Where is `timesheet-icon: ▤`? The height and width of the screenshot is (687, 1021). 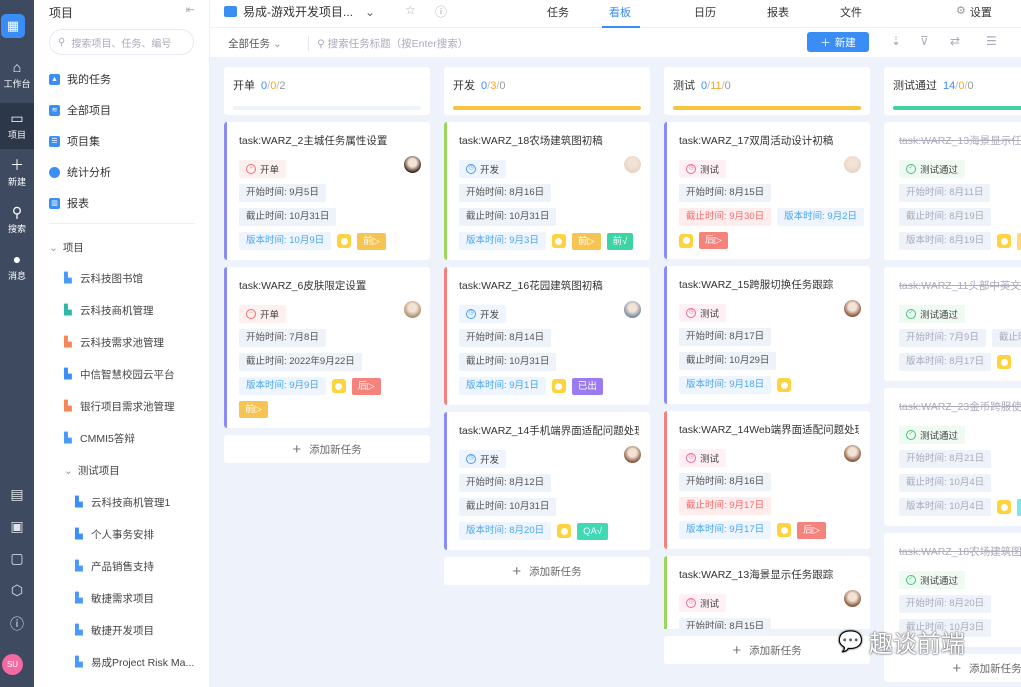 timesheet-icon: ▤ is located at coordinates (17, 494).